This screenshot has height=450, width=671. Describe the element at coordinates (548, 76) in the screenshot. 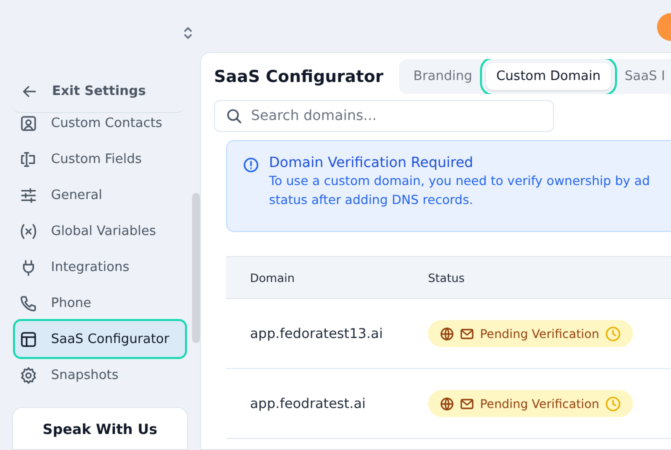

I see `tab: Custom Domain` at that location.